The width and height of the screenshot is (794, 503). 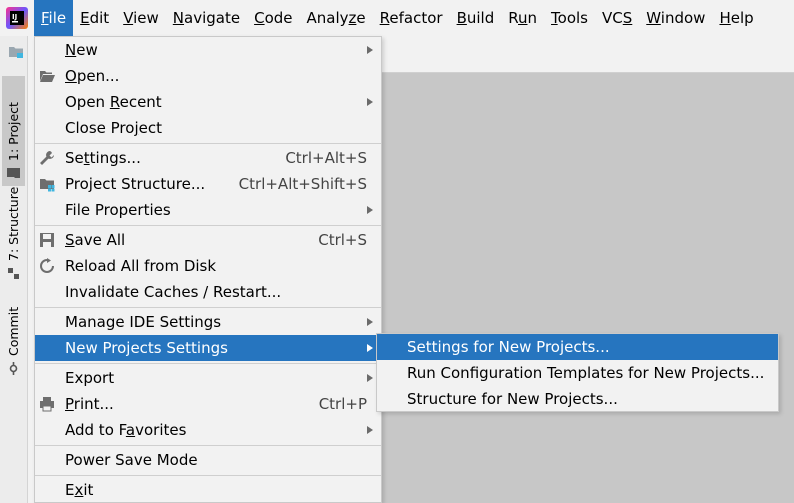 I want to click on tab-structure: 7: Structure, so click(x=13, y=236).